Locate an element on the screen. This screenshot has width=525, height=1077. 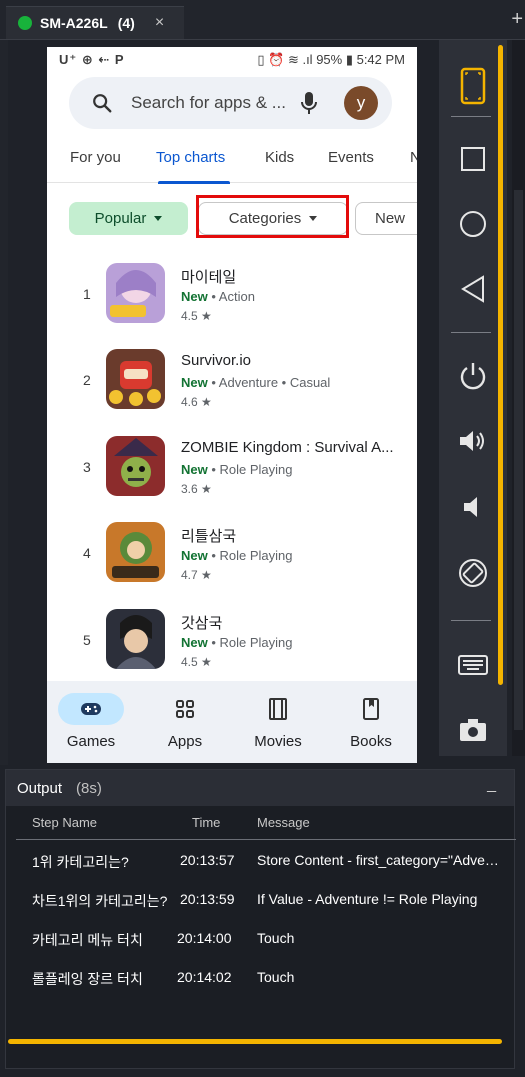
square-icon is located at coordinates (473, 159).